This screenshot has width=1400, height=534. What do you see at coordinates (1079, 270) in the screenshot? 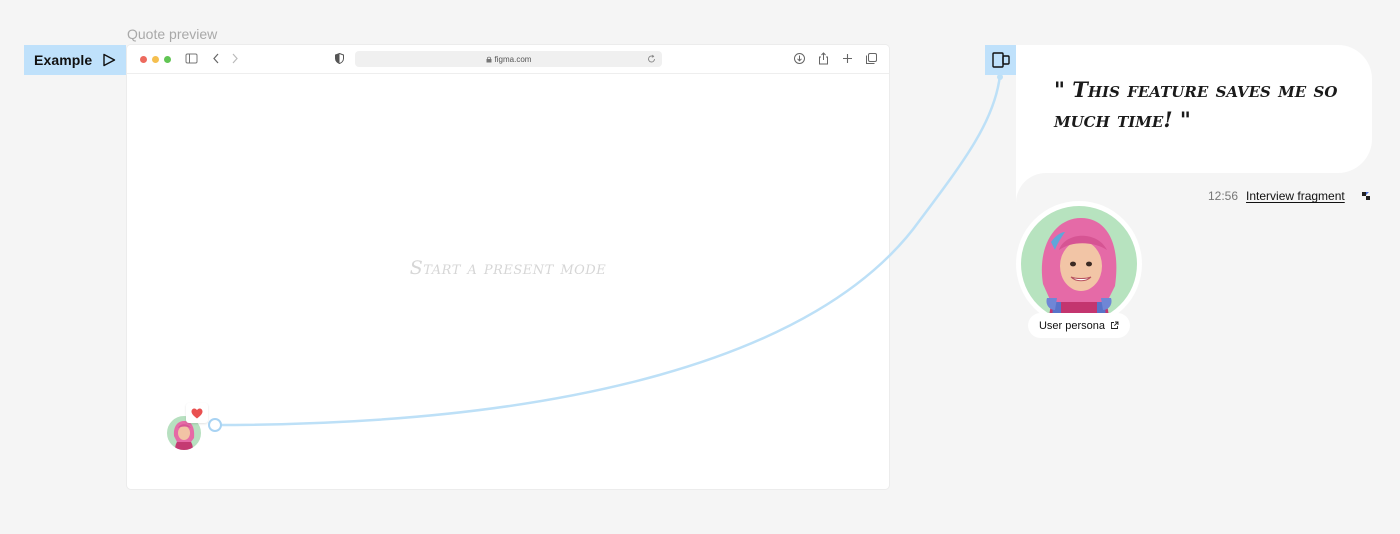
I see `memoji-persona-icon` at bounding box center [1079, 270].